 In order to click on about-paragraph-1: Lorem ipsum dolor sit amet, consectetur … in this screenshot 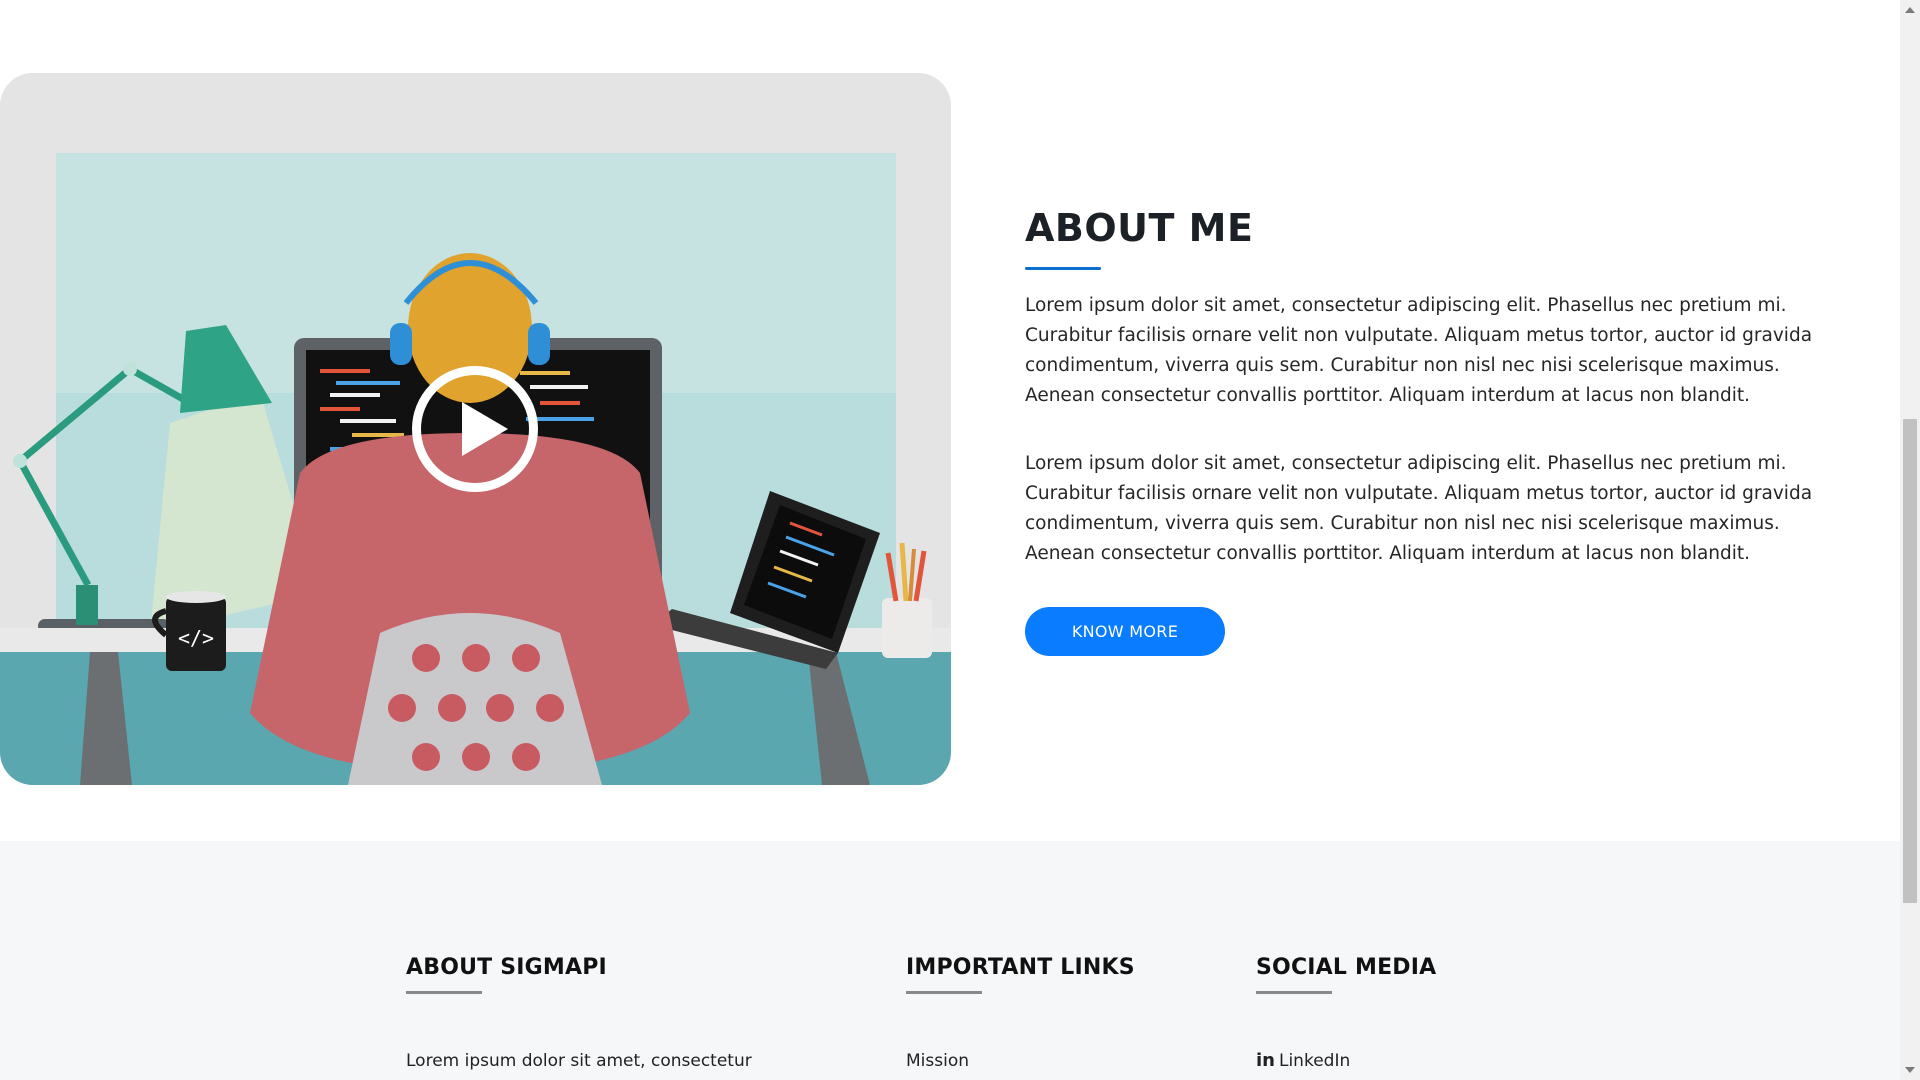, I will do `click(1419, 350)`.